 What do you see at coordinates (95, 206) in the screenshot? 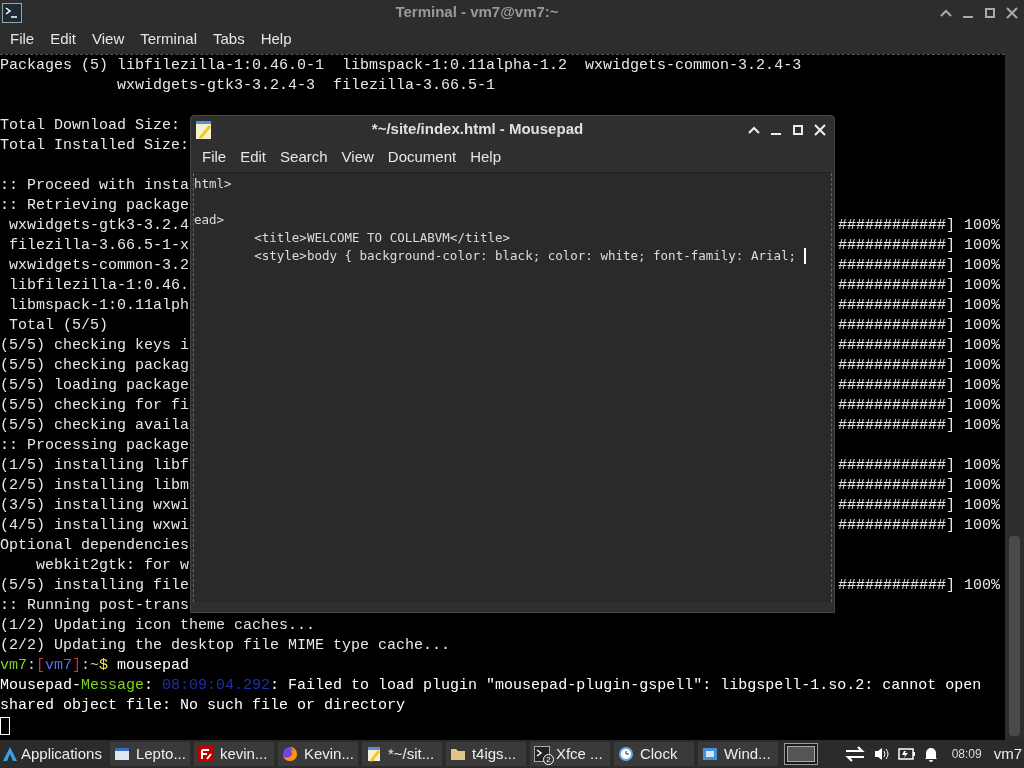
I see `terminal-line: :: Retrieving package` at bounding box center [95, 206].